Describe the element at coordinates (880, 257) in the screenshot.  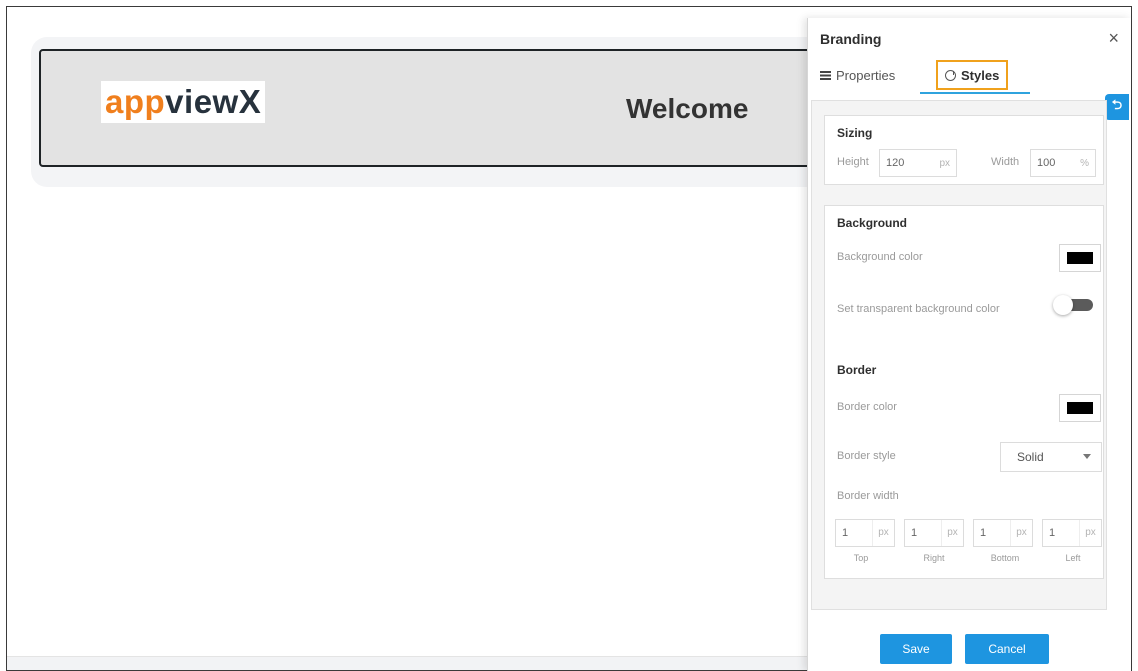
I see `background-color-label: Background color` at that location.